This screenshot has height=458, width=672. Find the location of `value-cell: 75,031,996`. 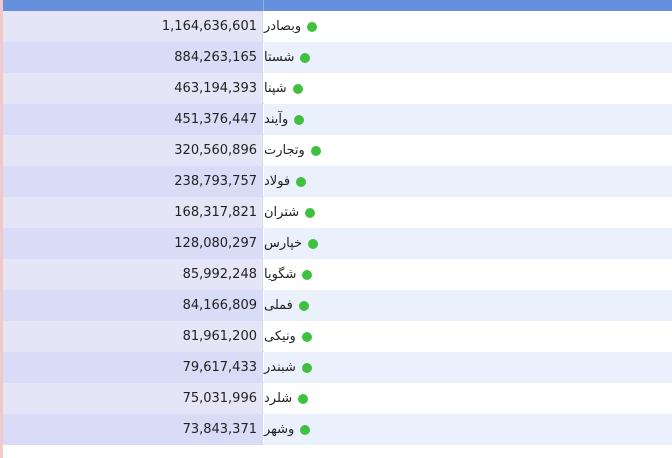

value-cell: 75,031,996 is located at coordinates (133, 398).